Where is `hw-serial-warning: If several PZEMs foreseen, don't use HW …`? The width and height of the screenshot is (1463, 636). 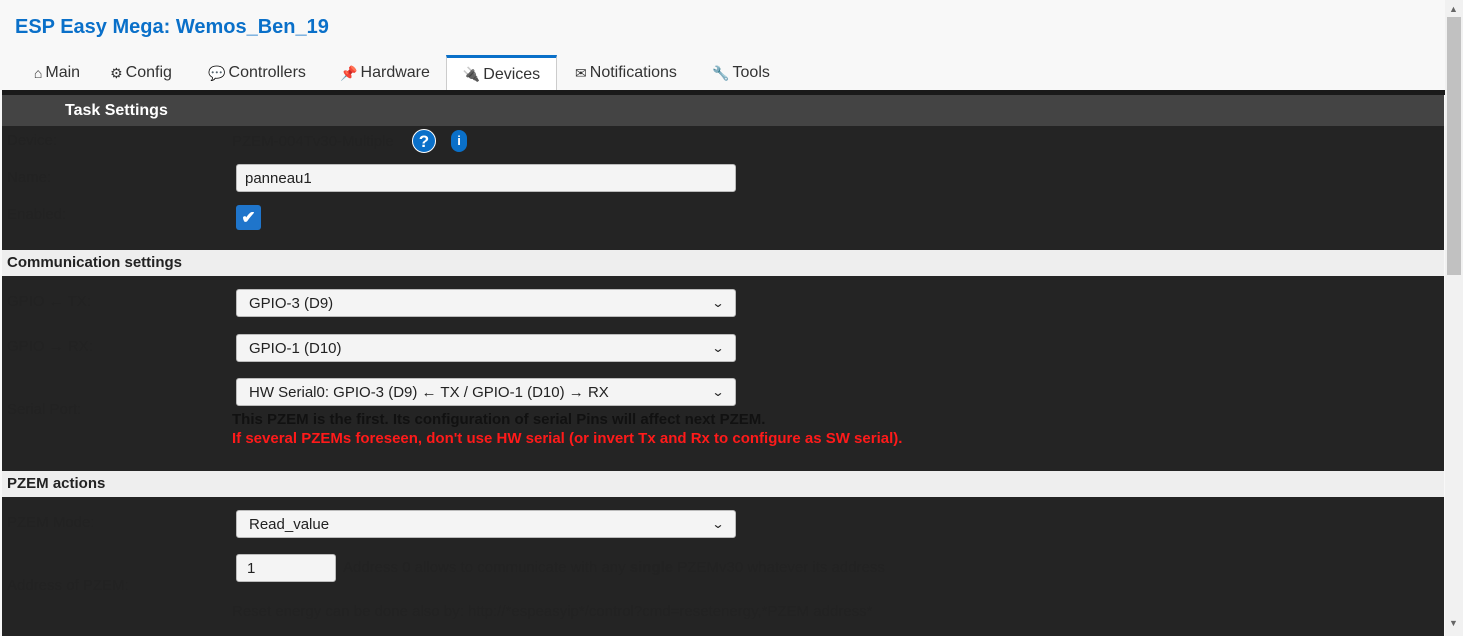 hw-serial-warning: If several PZEMs foreseen, don't use HW … is located at coordinates (567, 438).